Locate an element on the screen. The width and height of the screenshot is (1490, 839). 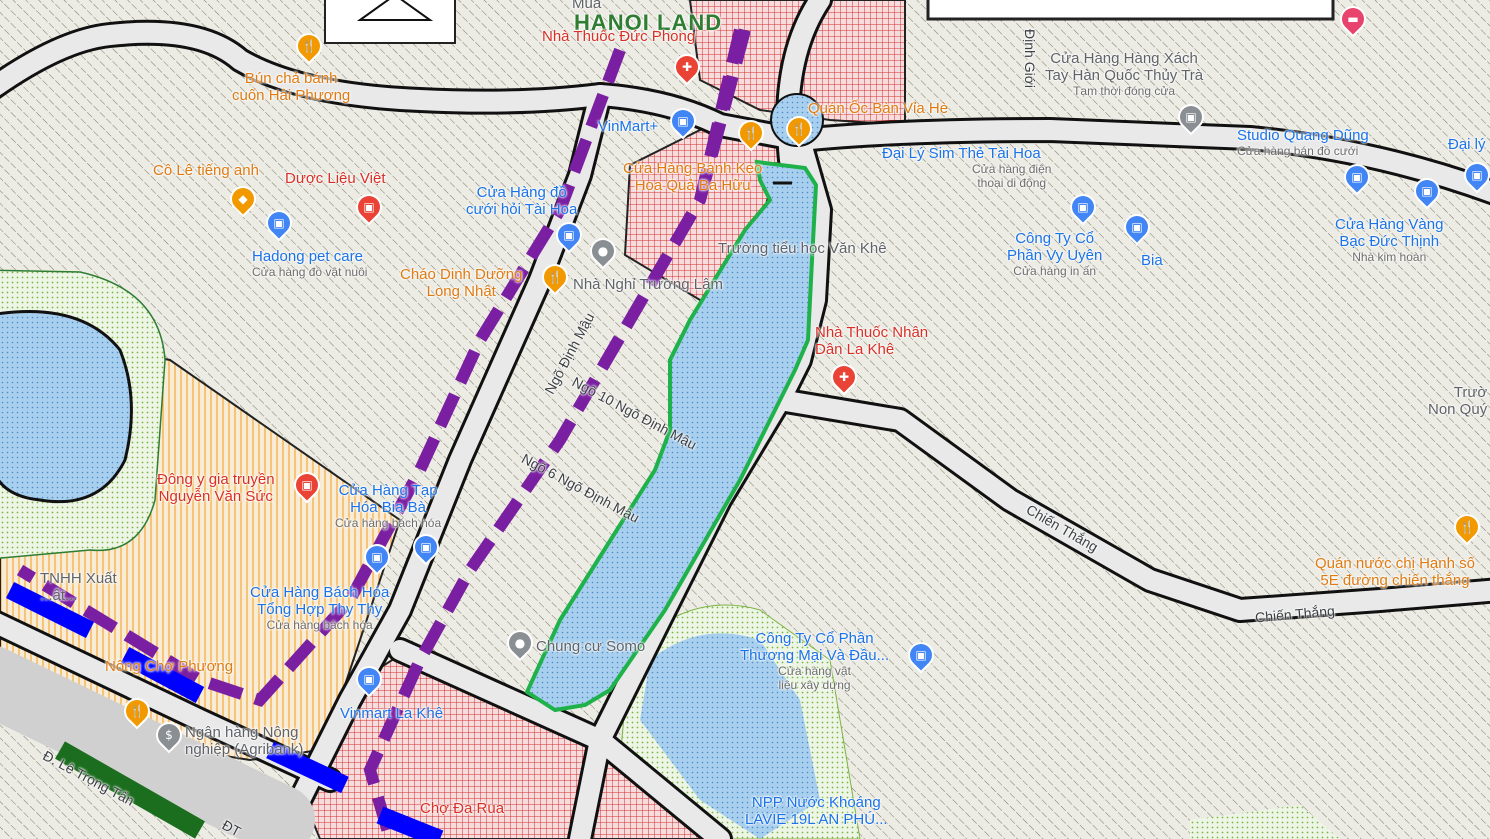
place-bun-cha: Bún chả bánh cuốn Hải Phương is located at coordinates (291, 87).